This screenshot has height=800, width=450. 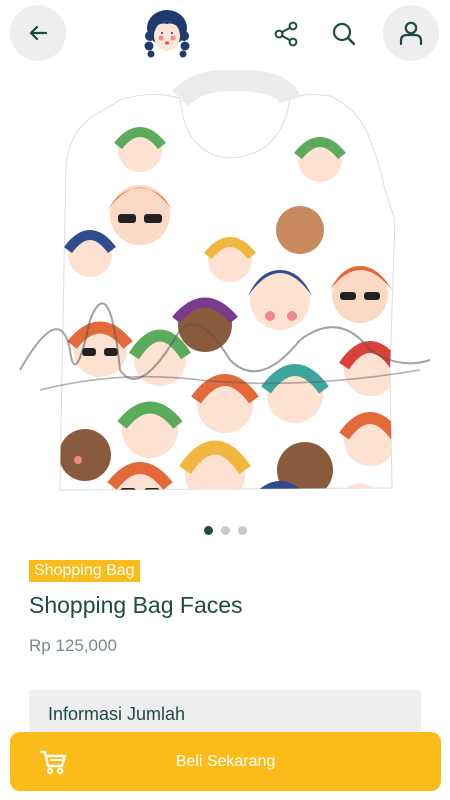 I want to click on arrow-left-icon, so click(x=38, y=33).